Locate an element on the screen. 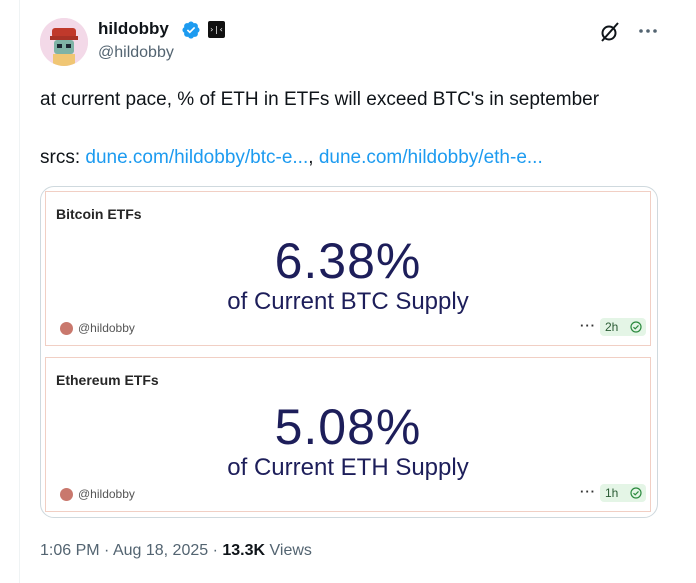 This screenshot has height=583, width=696. sources-prefix: srcs: is located at coordinates (63, 157).